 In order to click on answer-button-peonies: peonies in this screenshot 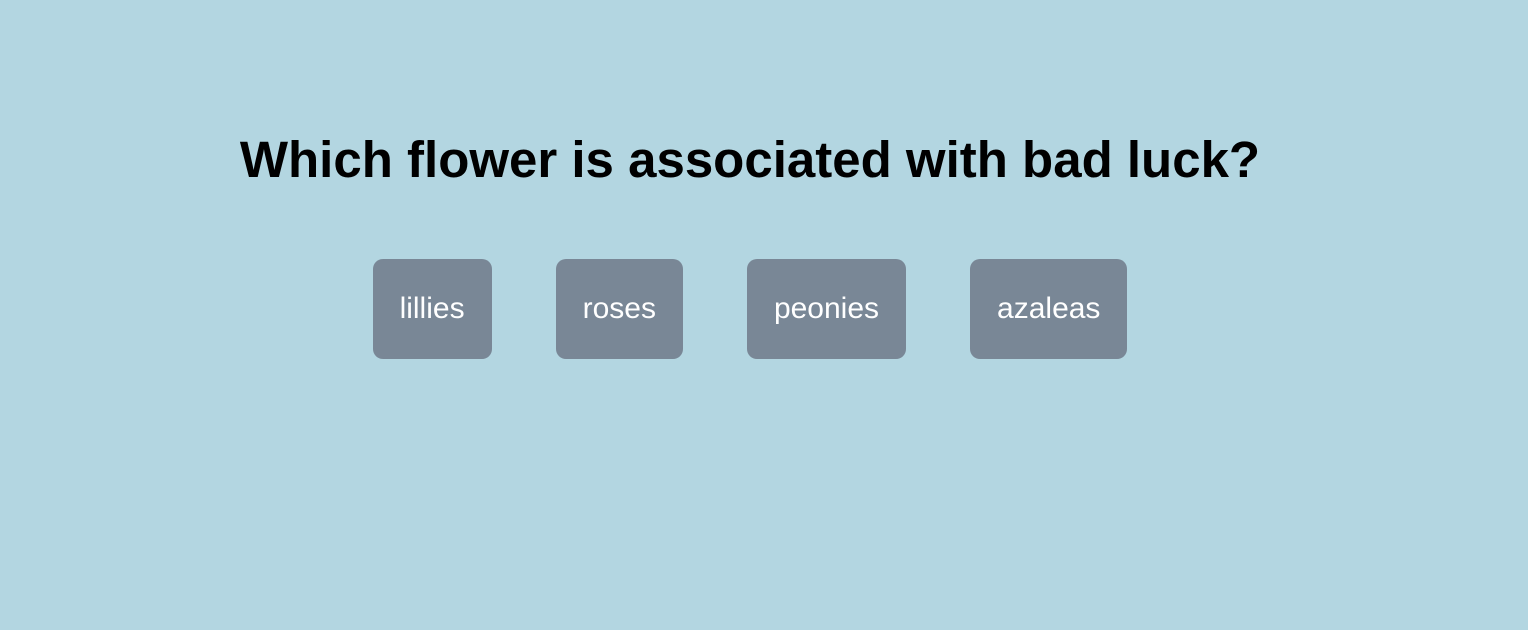, I will do `click(826, 309)`.